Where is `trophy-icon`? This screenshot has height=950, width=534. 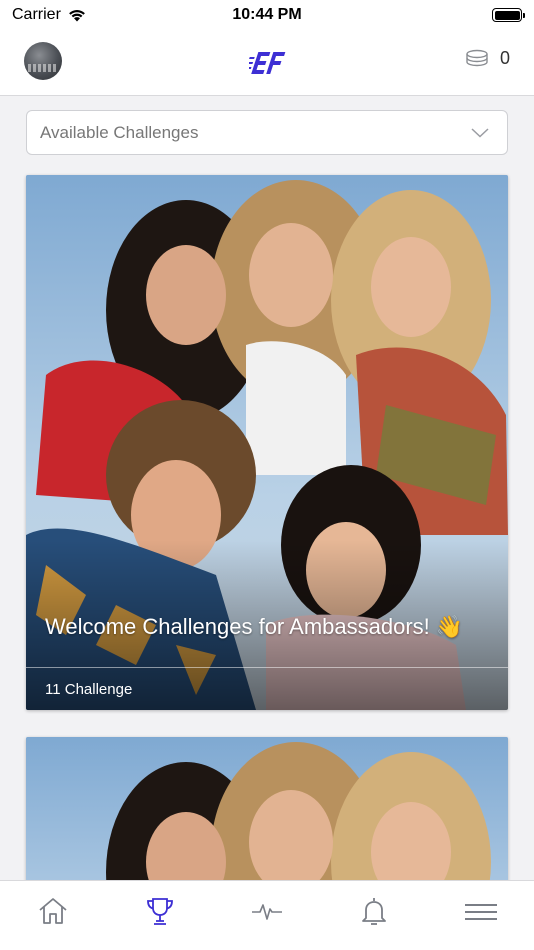
trophy-icon is located at coordinates (160, 911).